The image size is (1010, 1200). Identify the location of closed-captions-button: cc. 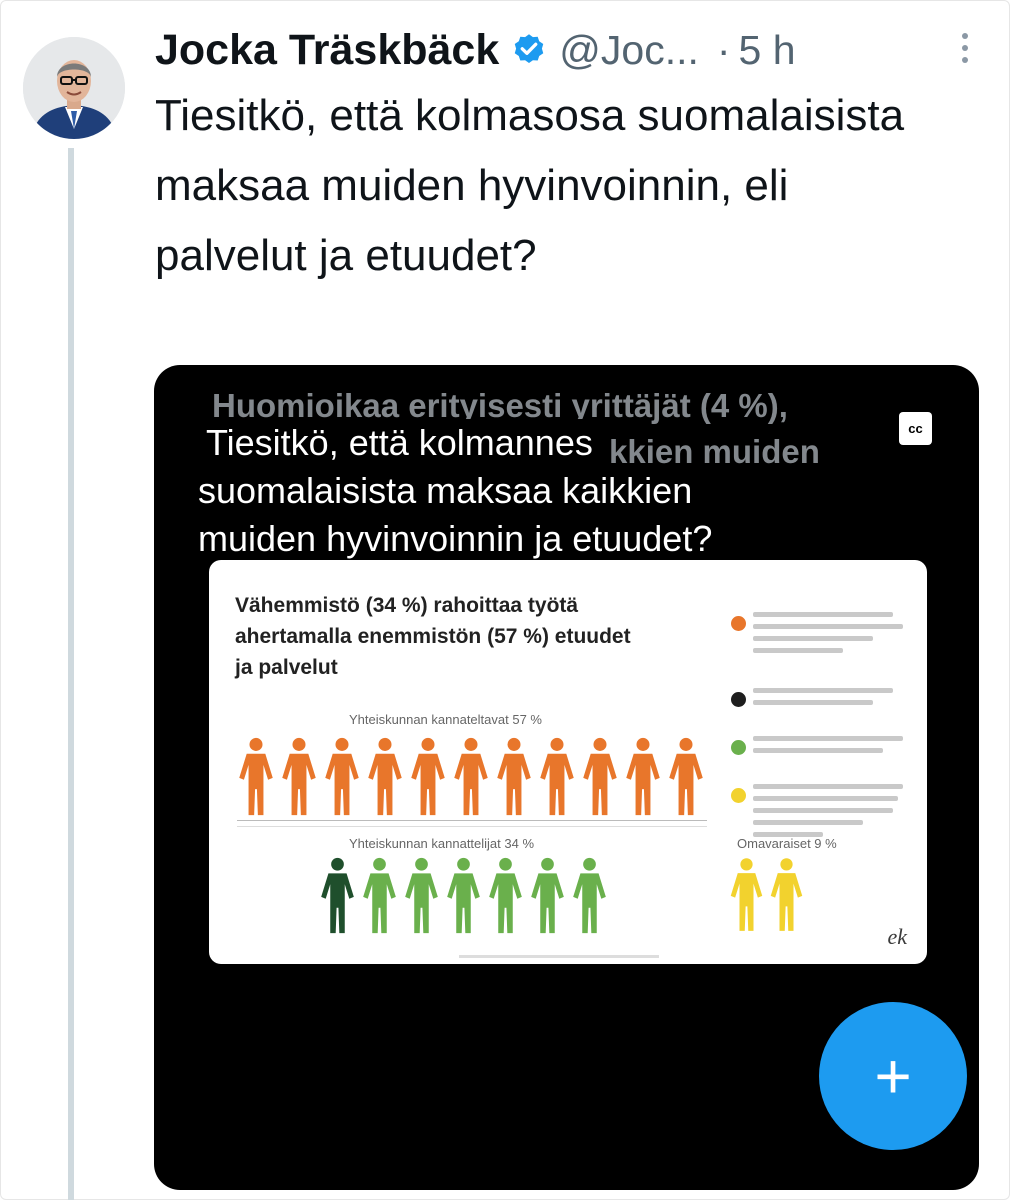
(915, 428).